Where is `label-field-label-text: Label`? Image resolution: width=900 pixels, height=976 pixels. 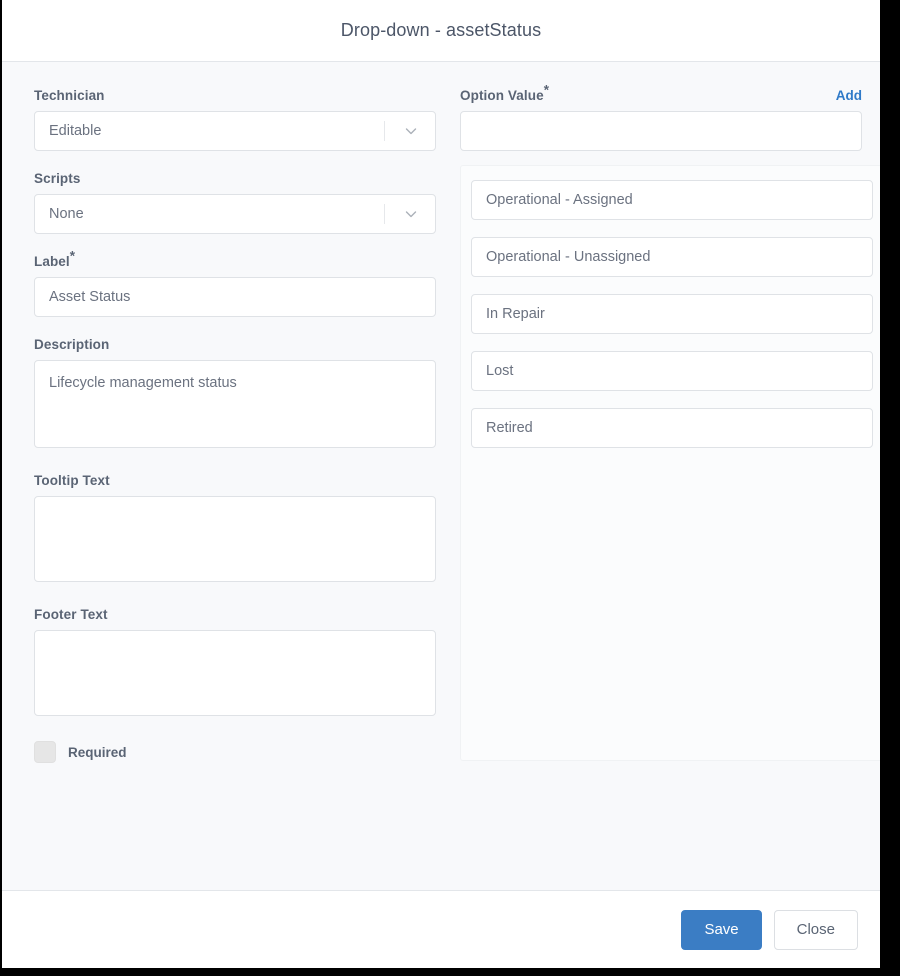
label-field-label-text: Label is located at coordinates (52, 261).